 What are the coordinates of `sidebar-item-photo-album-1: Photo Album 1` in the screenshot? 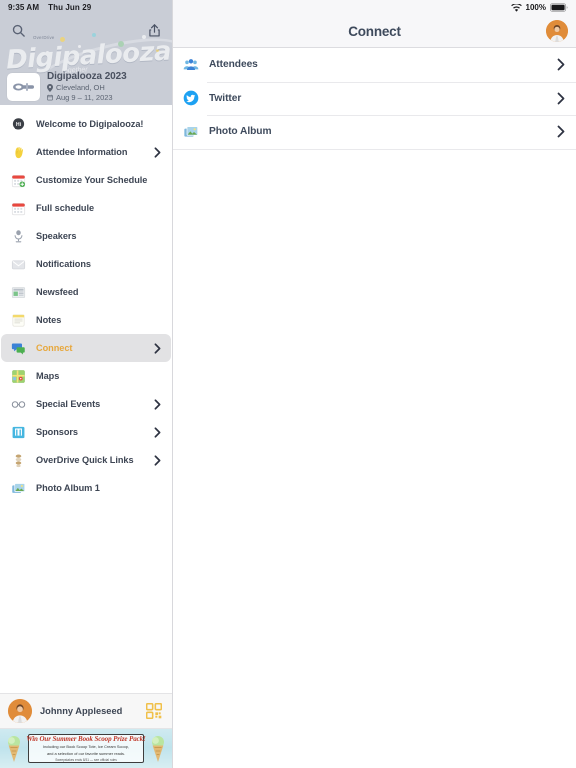 It's located at (86, 488).